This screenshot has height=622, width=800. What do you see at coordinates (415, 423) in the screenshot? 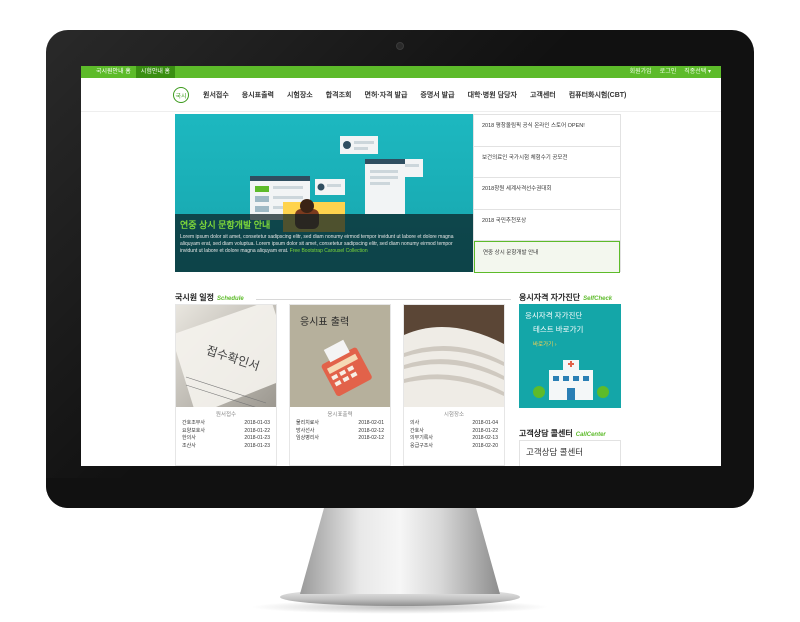
I see `row-job: 의사` at bounding box center [415, 423].